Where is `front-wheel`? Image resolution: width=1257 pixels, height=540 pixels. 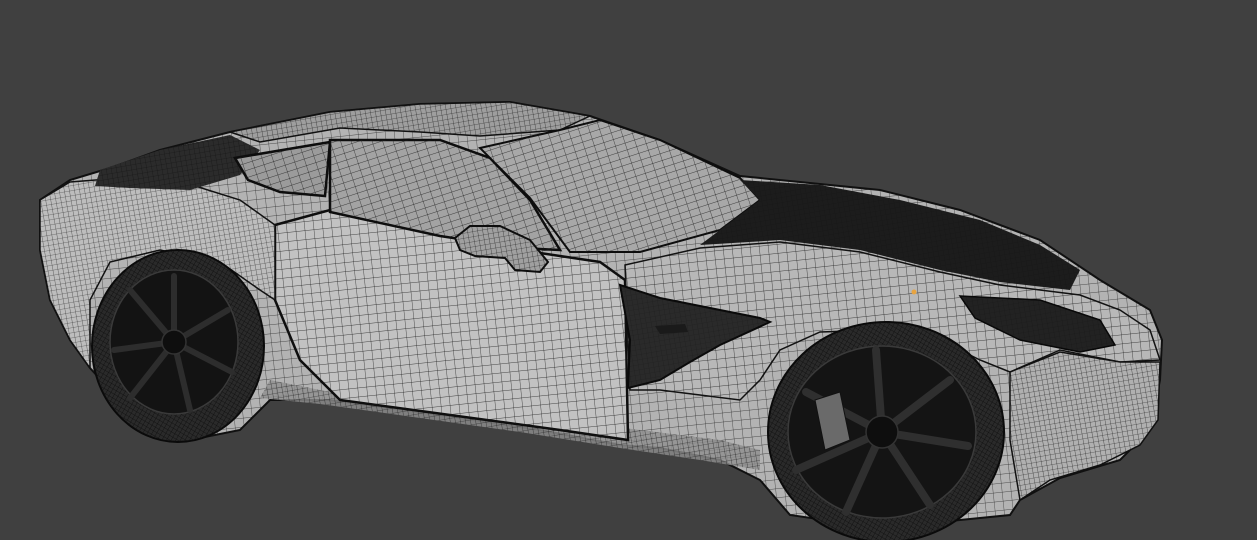 front-wheel is located at coordinates (886, 430).